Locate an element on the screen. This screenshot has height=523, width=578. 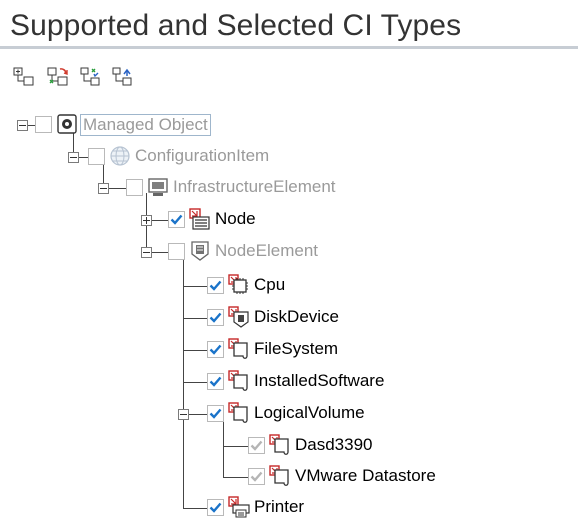
logical-volume-icon is located at coordinates (239, 413).